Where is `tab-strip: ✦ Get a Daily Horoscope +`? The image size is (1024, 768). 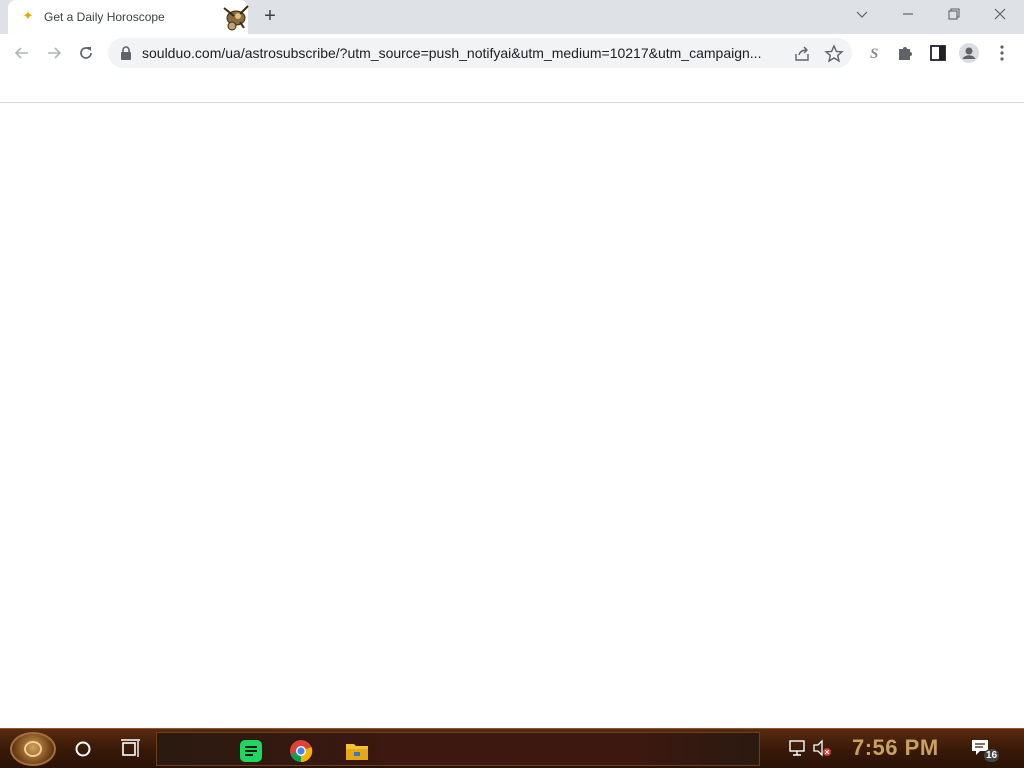
tab-strip: ✦ Get a Daily Horoscope + is located at coordinates (512, 17).